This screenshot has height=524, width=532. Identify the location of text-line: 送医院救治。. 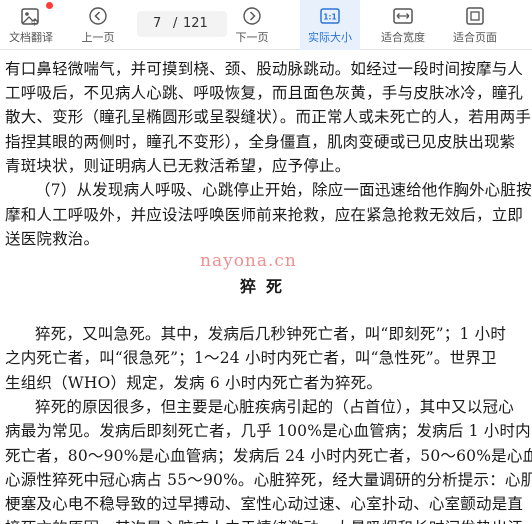
(52, 239).